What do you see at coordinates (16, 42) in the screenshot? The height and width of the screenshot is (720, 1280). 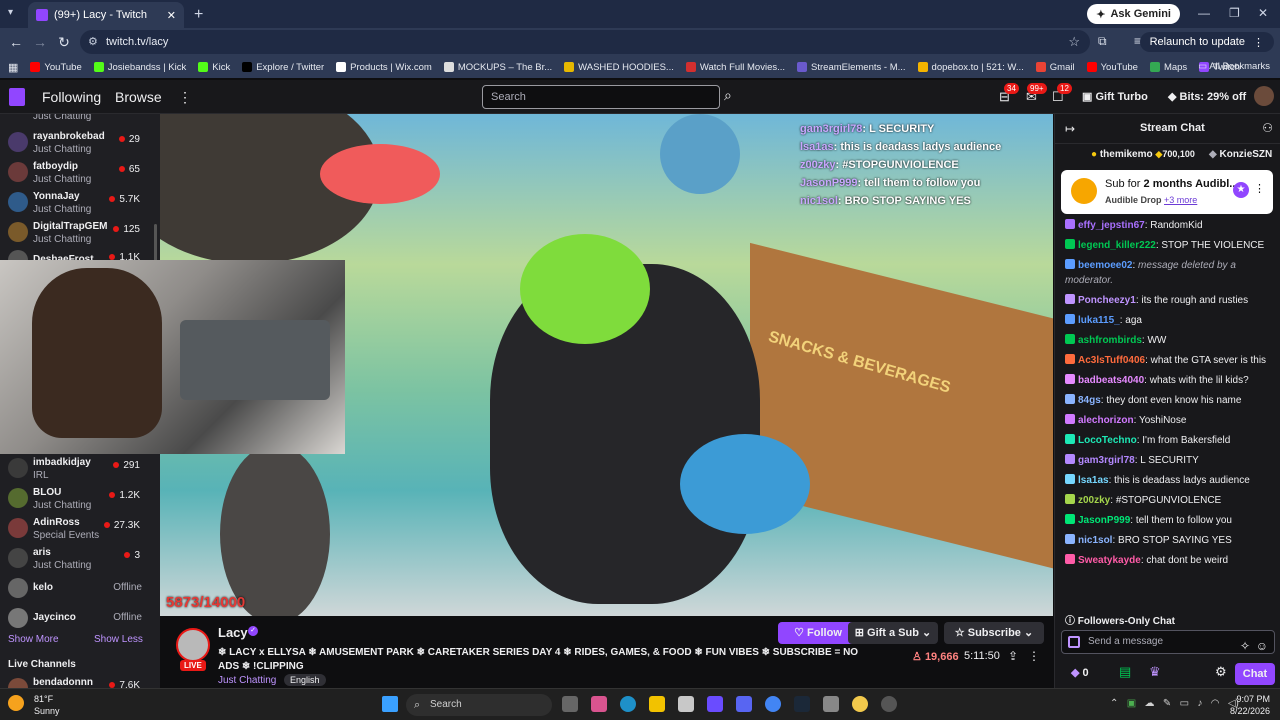 I see `back-icon: ←` at bounding box center [16, 42].